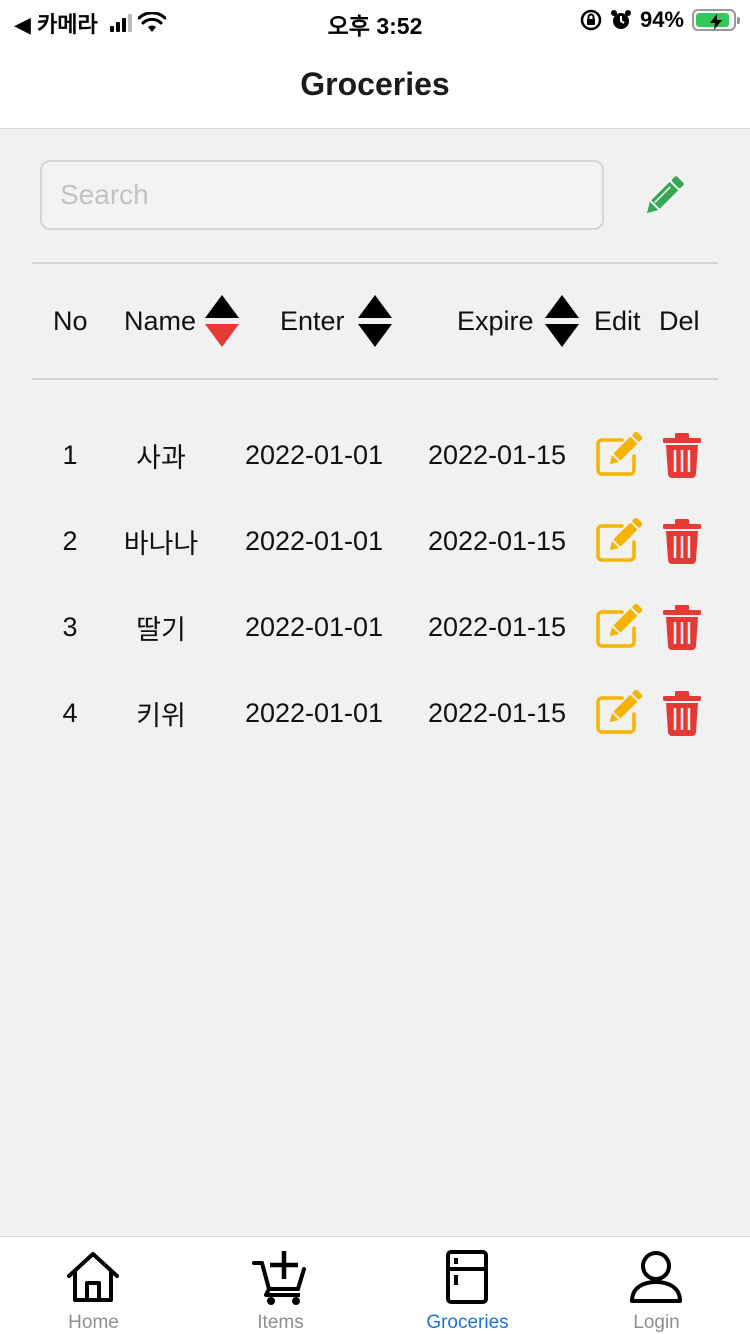  What do you see at coordinates (93, 1277) in the screenshot?
I see `home-icon` at bounding box center [93, 1277].